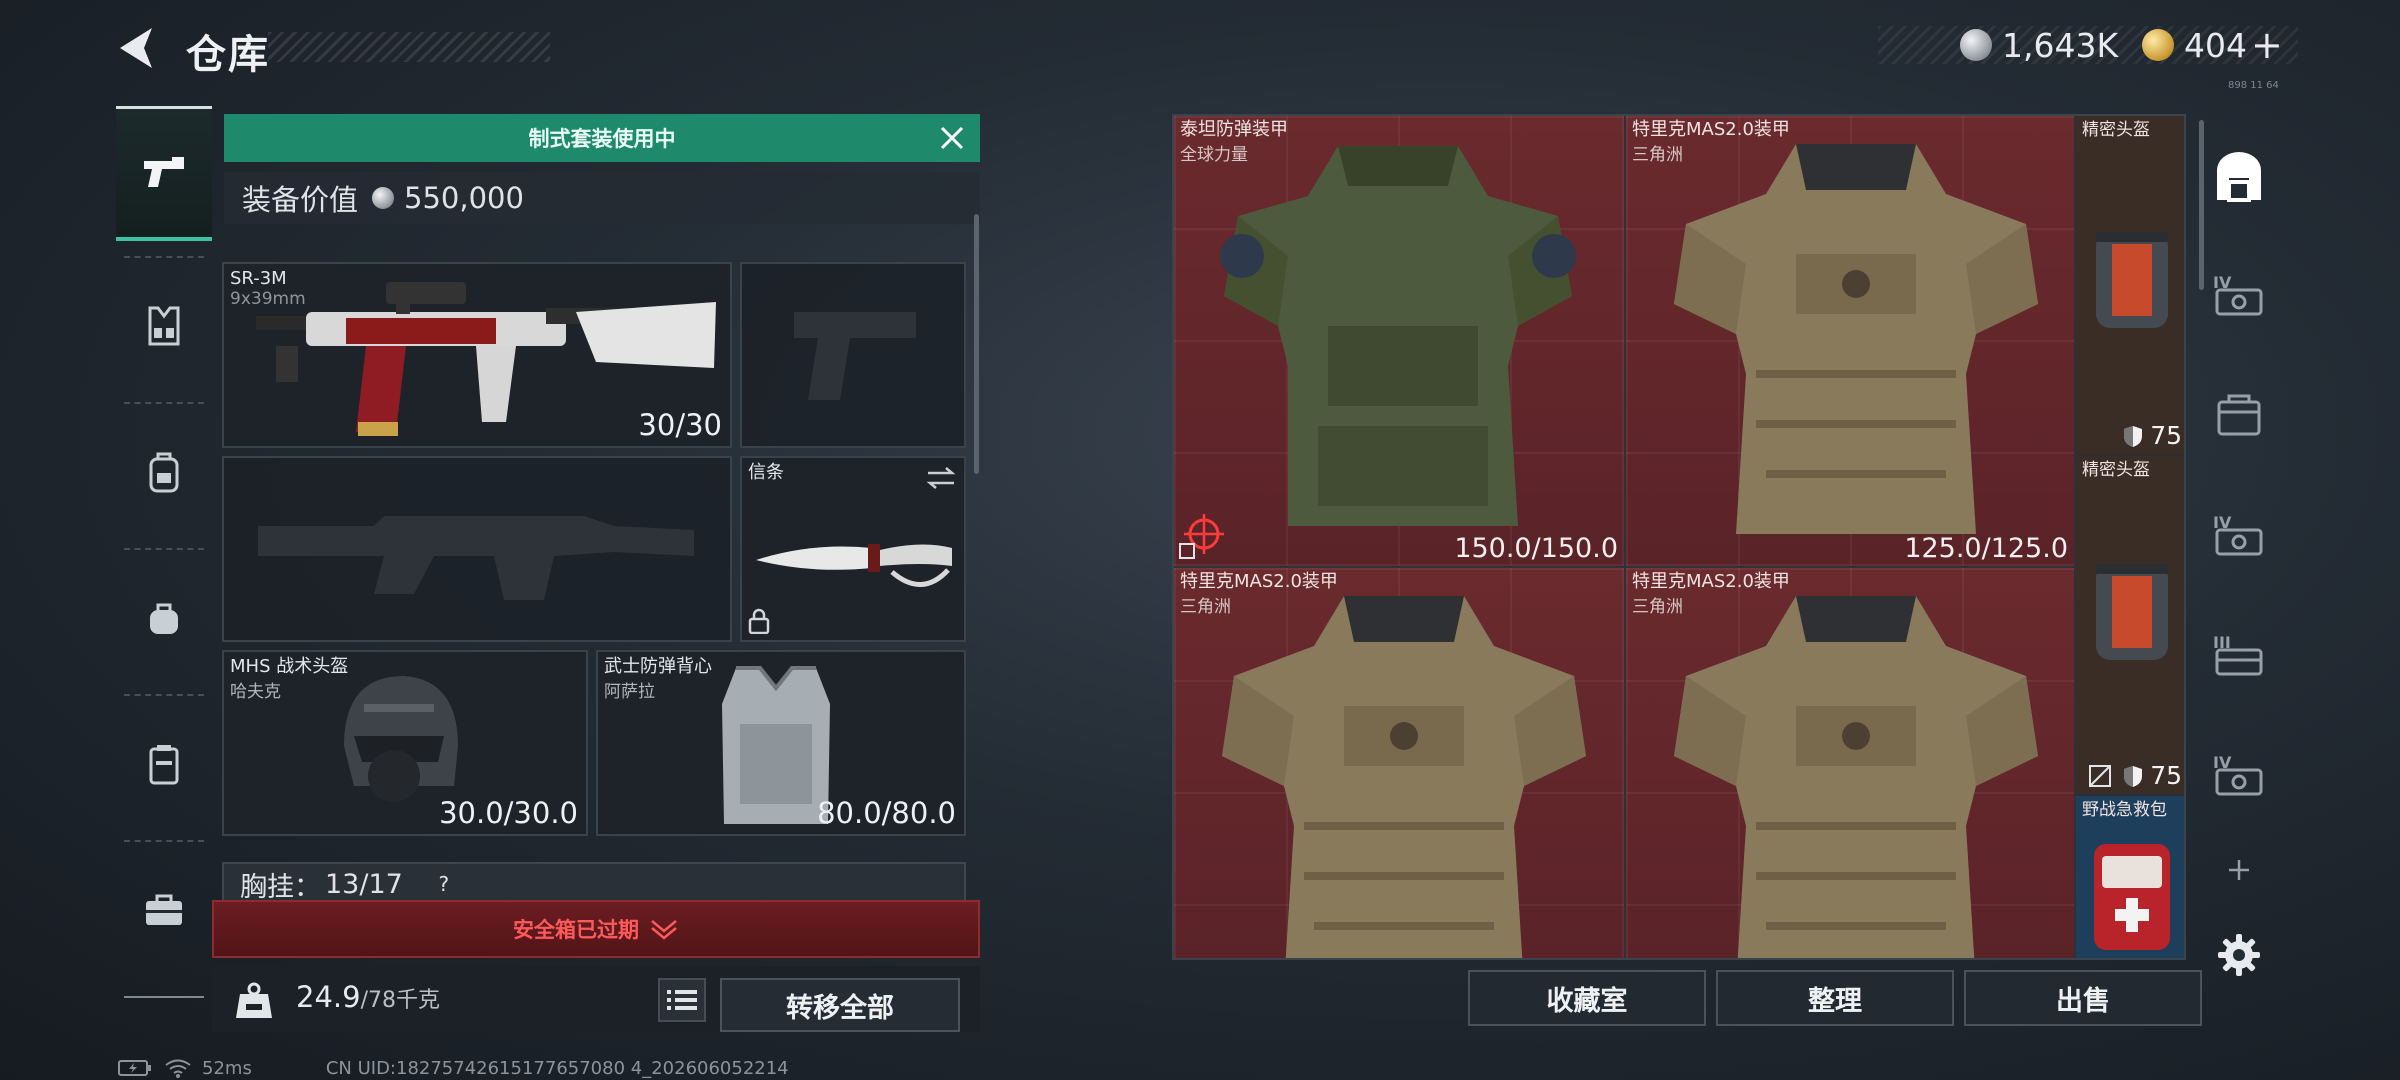 This screenshot has width=2400, height=1080. I want to click on add-icon, so click(2239, 870).